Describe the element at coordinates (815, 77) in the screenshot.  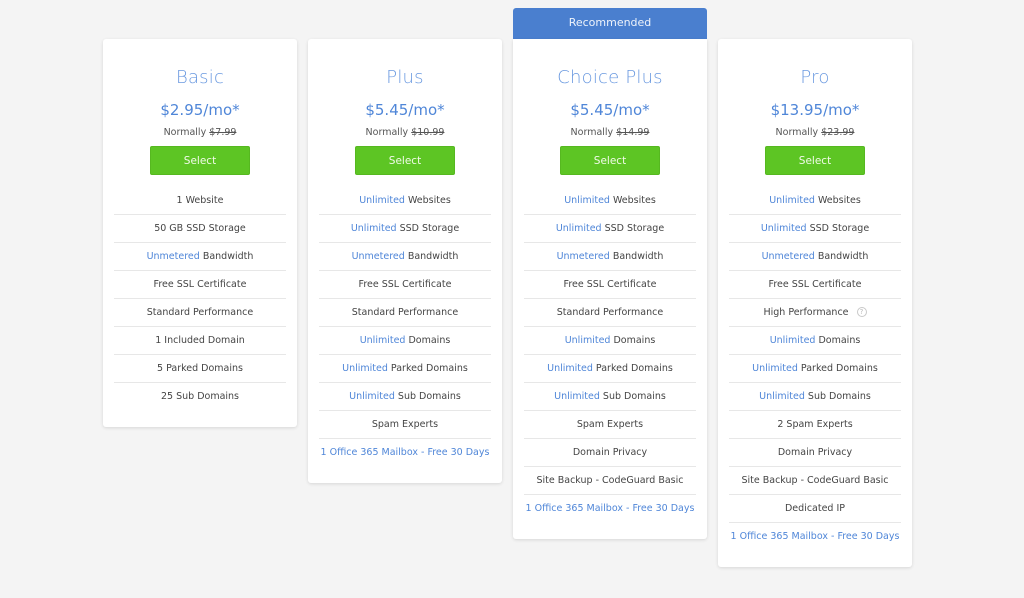
I see `plan-name: Pro` at that location.